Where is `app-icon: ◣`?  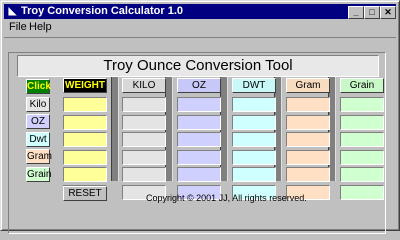 app-icon: ◣ is located at coordinates (12, 11).